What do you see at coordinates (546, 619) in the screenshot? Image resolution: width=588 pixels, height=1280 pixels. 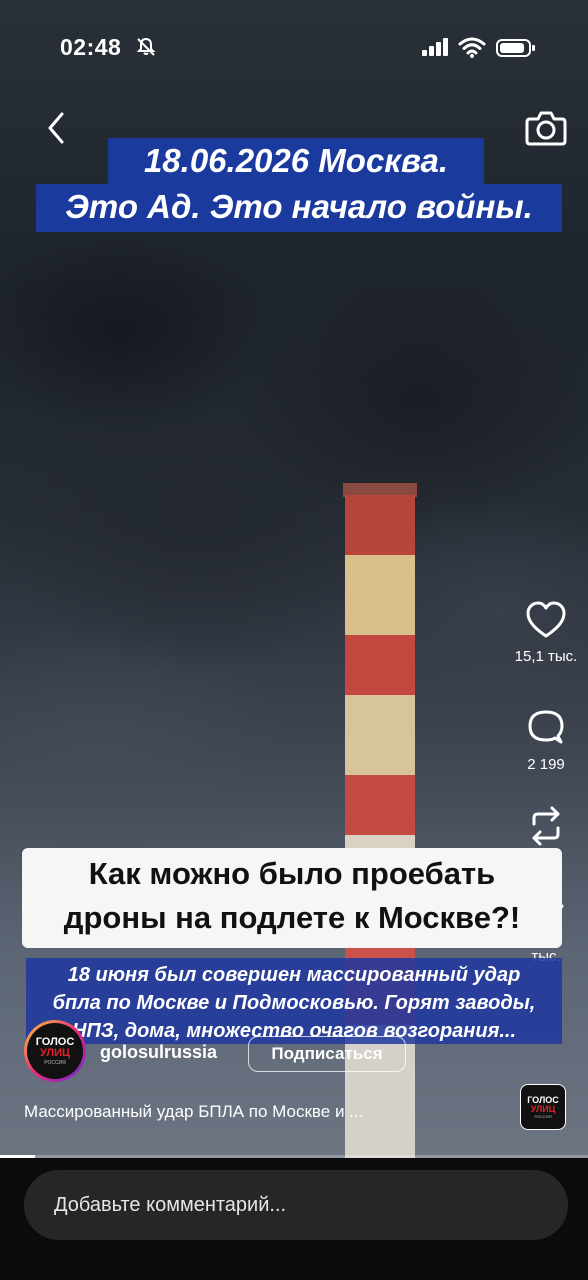 I see `heart-icon` at bounding box center [546, 619].